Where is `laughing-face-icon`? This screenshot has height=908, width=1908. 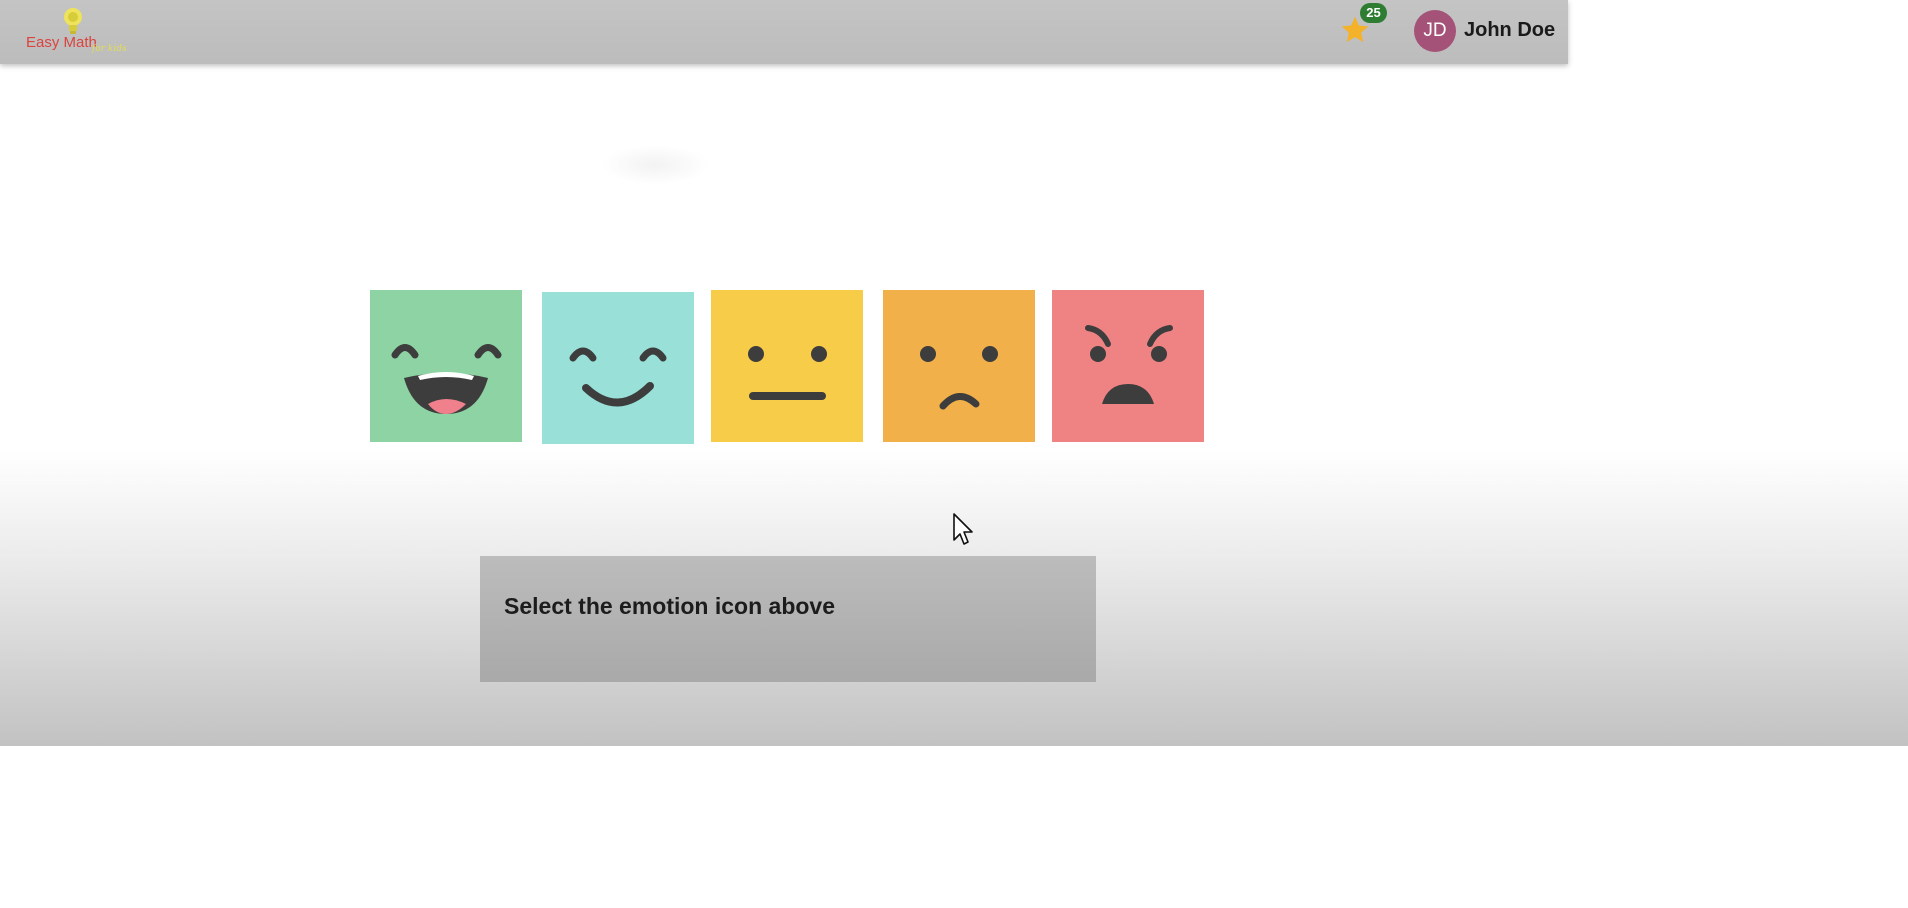
laughing-face-icon is located at coordinates (446, 366).